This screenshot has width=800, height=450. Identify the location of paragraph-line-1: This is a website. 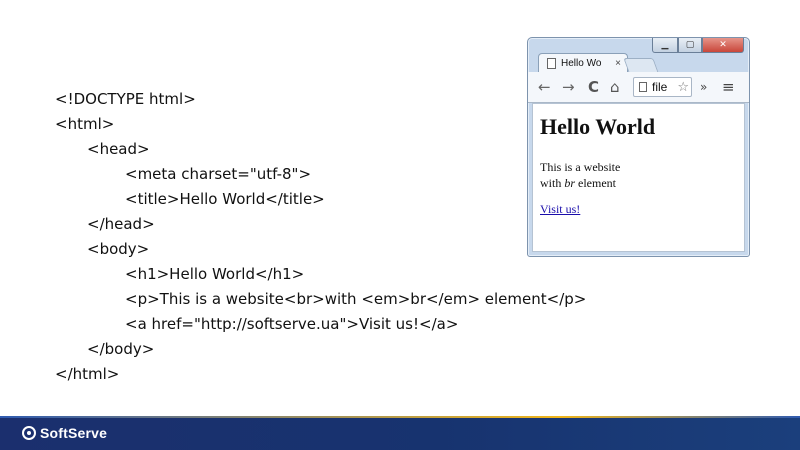
(580, 167).